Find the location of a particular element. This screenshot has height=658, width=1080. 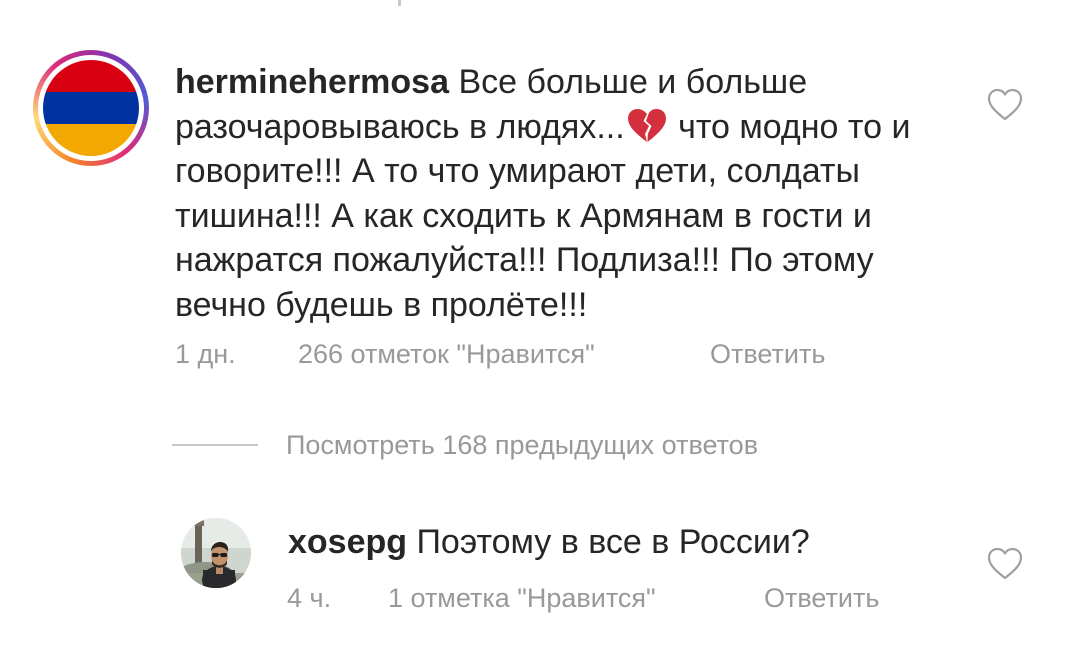

scroll-divider-tick is located at coordinates (399, 3).